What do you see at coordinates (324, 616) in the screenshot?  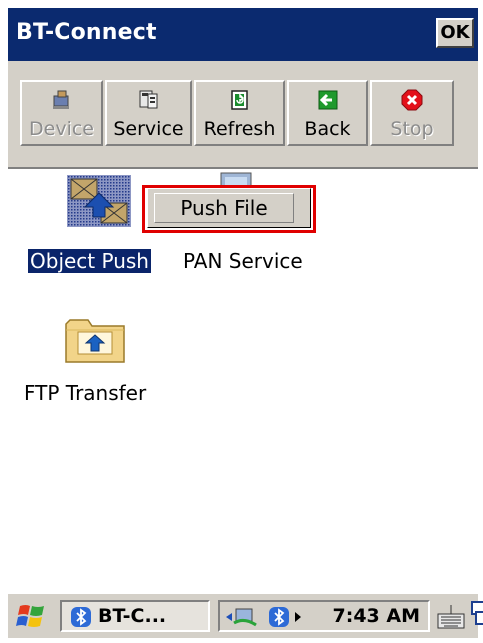 I see `system-tray: 7:43 AM` at bounding box center [324, 616].